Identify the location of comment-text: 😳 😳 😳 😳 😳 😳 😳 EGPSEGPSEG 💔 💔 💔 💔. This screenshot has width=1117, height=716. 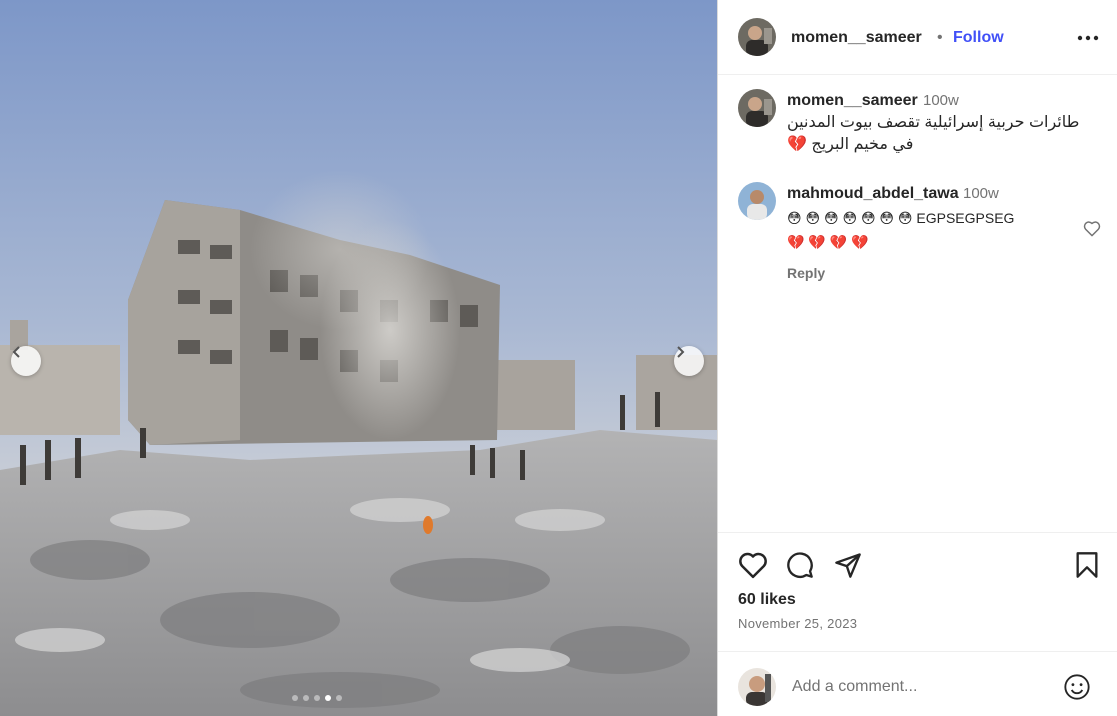
(932, 230).